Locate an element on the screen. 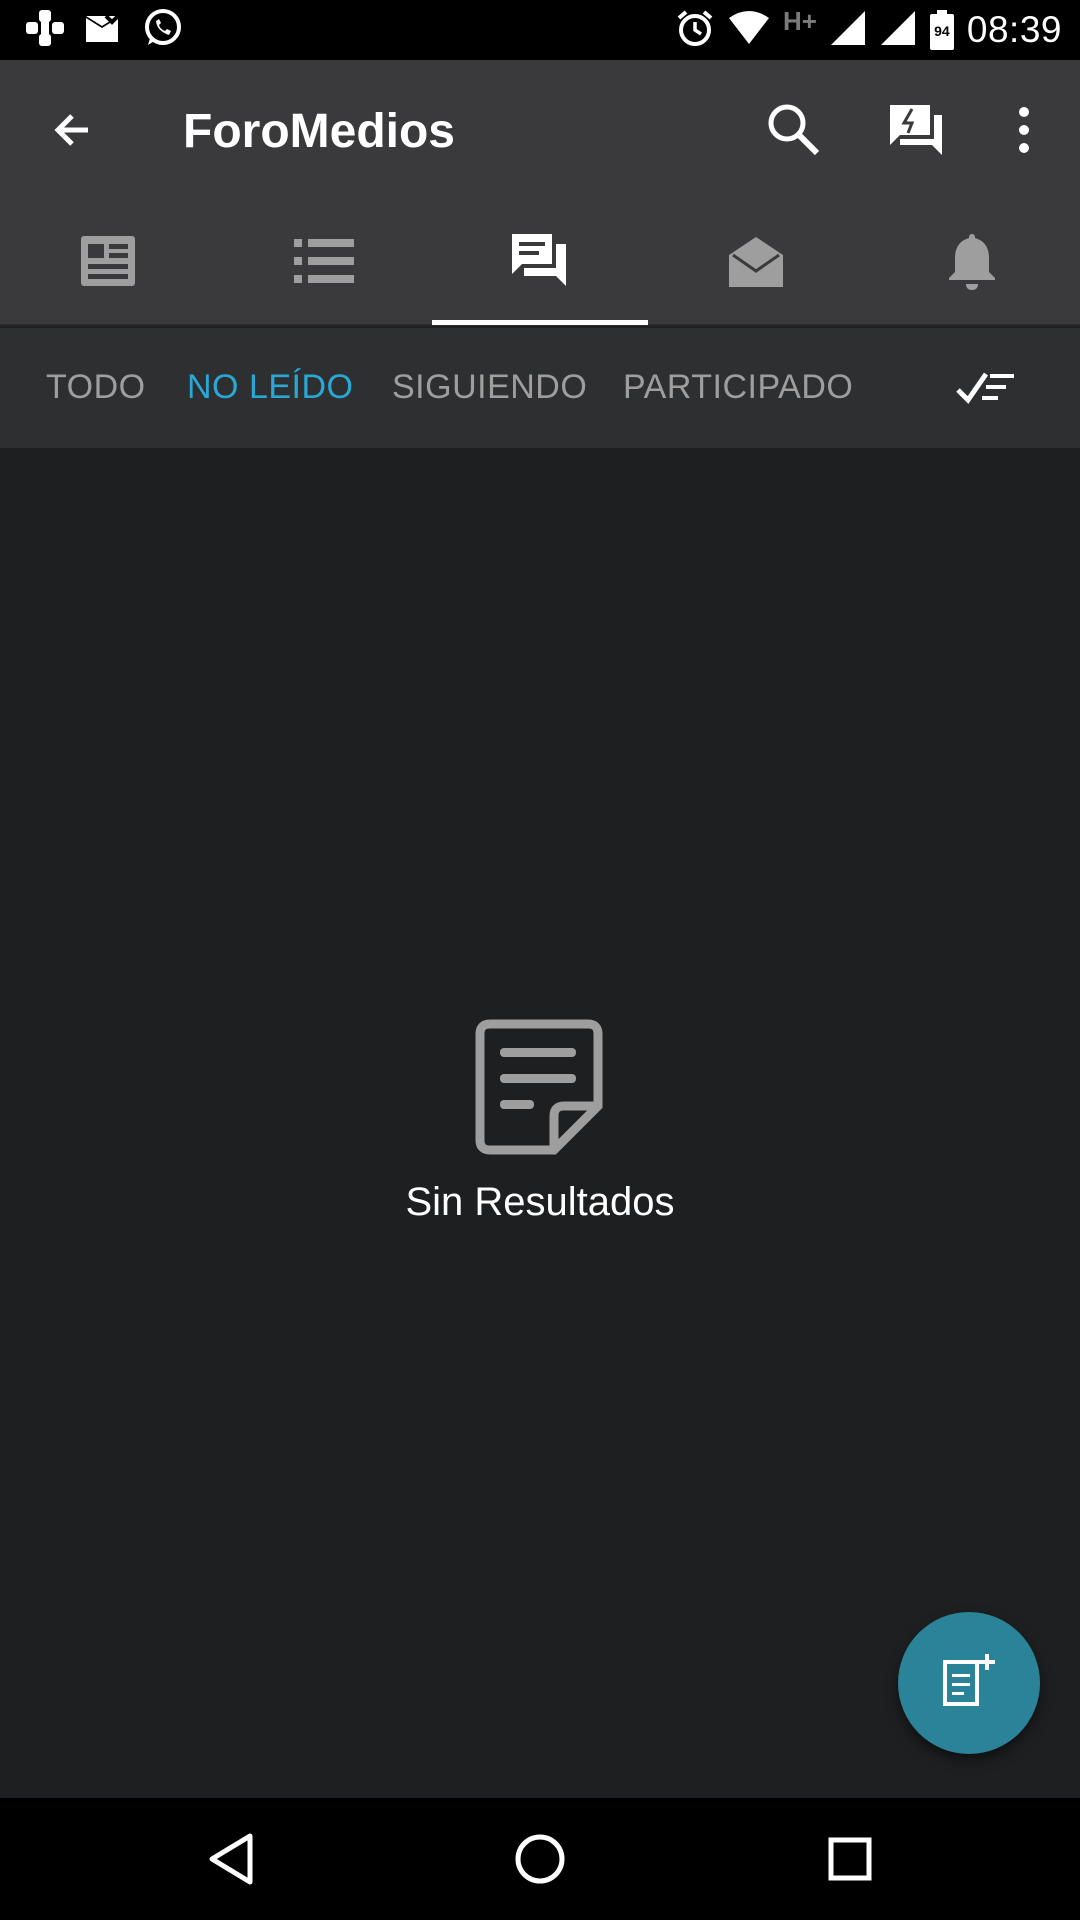 The image size is (1080, 1920). filter-all: TODO is located at coordinates (96, 387).